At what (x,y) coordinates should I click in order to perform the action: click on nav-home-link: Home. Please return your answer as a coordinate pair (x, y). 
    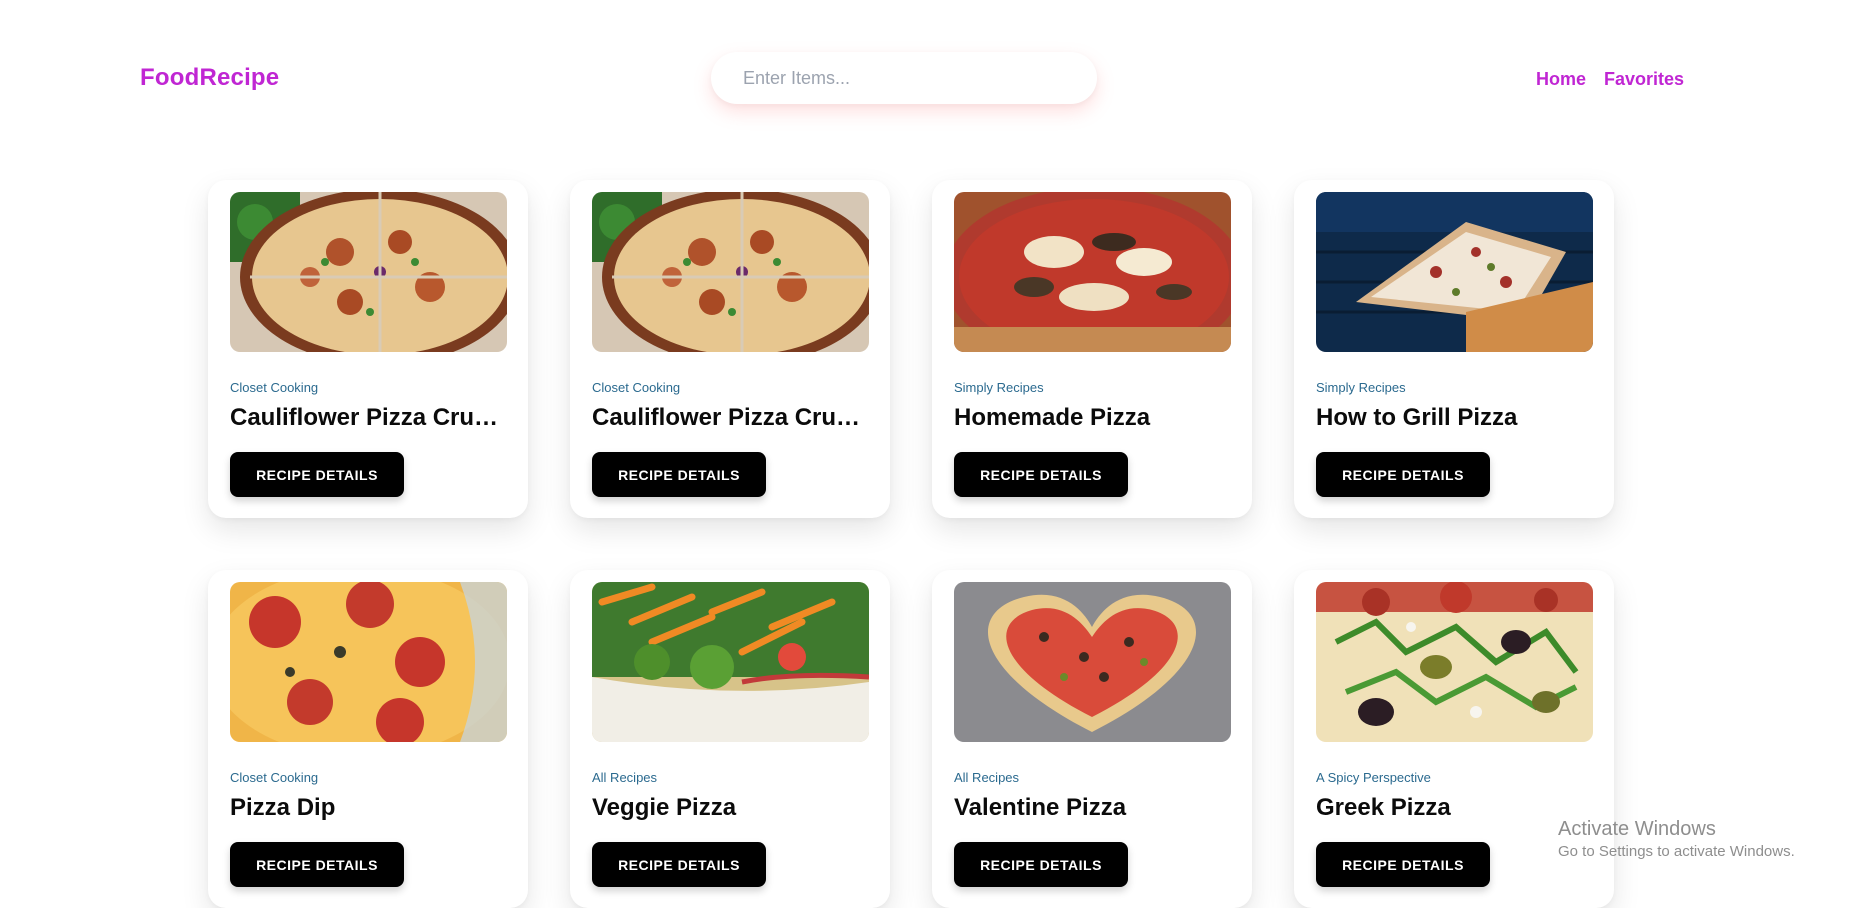
    Looking at the image, I should click on (1561, 79).